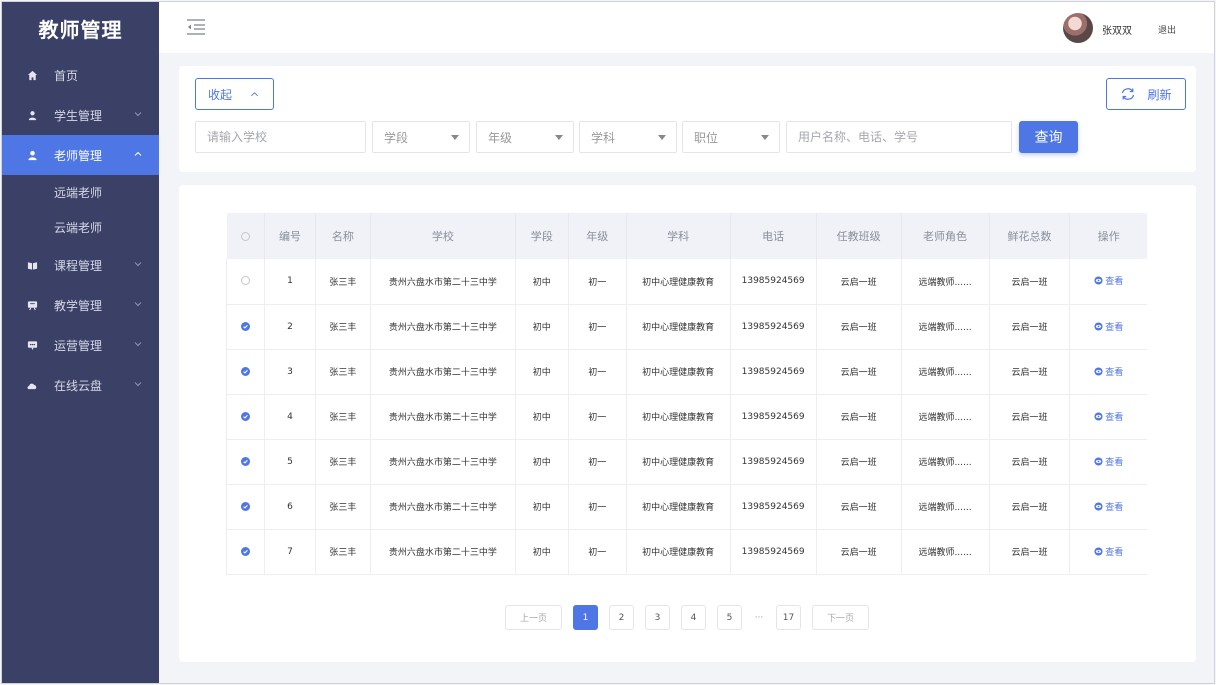 The image size is (1216, 685). I want to click on prev-page-button: 上一页, so click(533, 617).